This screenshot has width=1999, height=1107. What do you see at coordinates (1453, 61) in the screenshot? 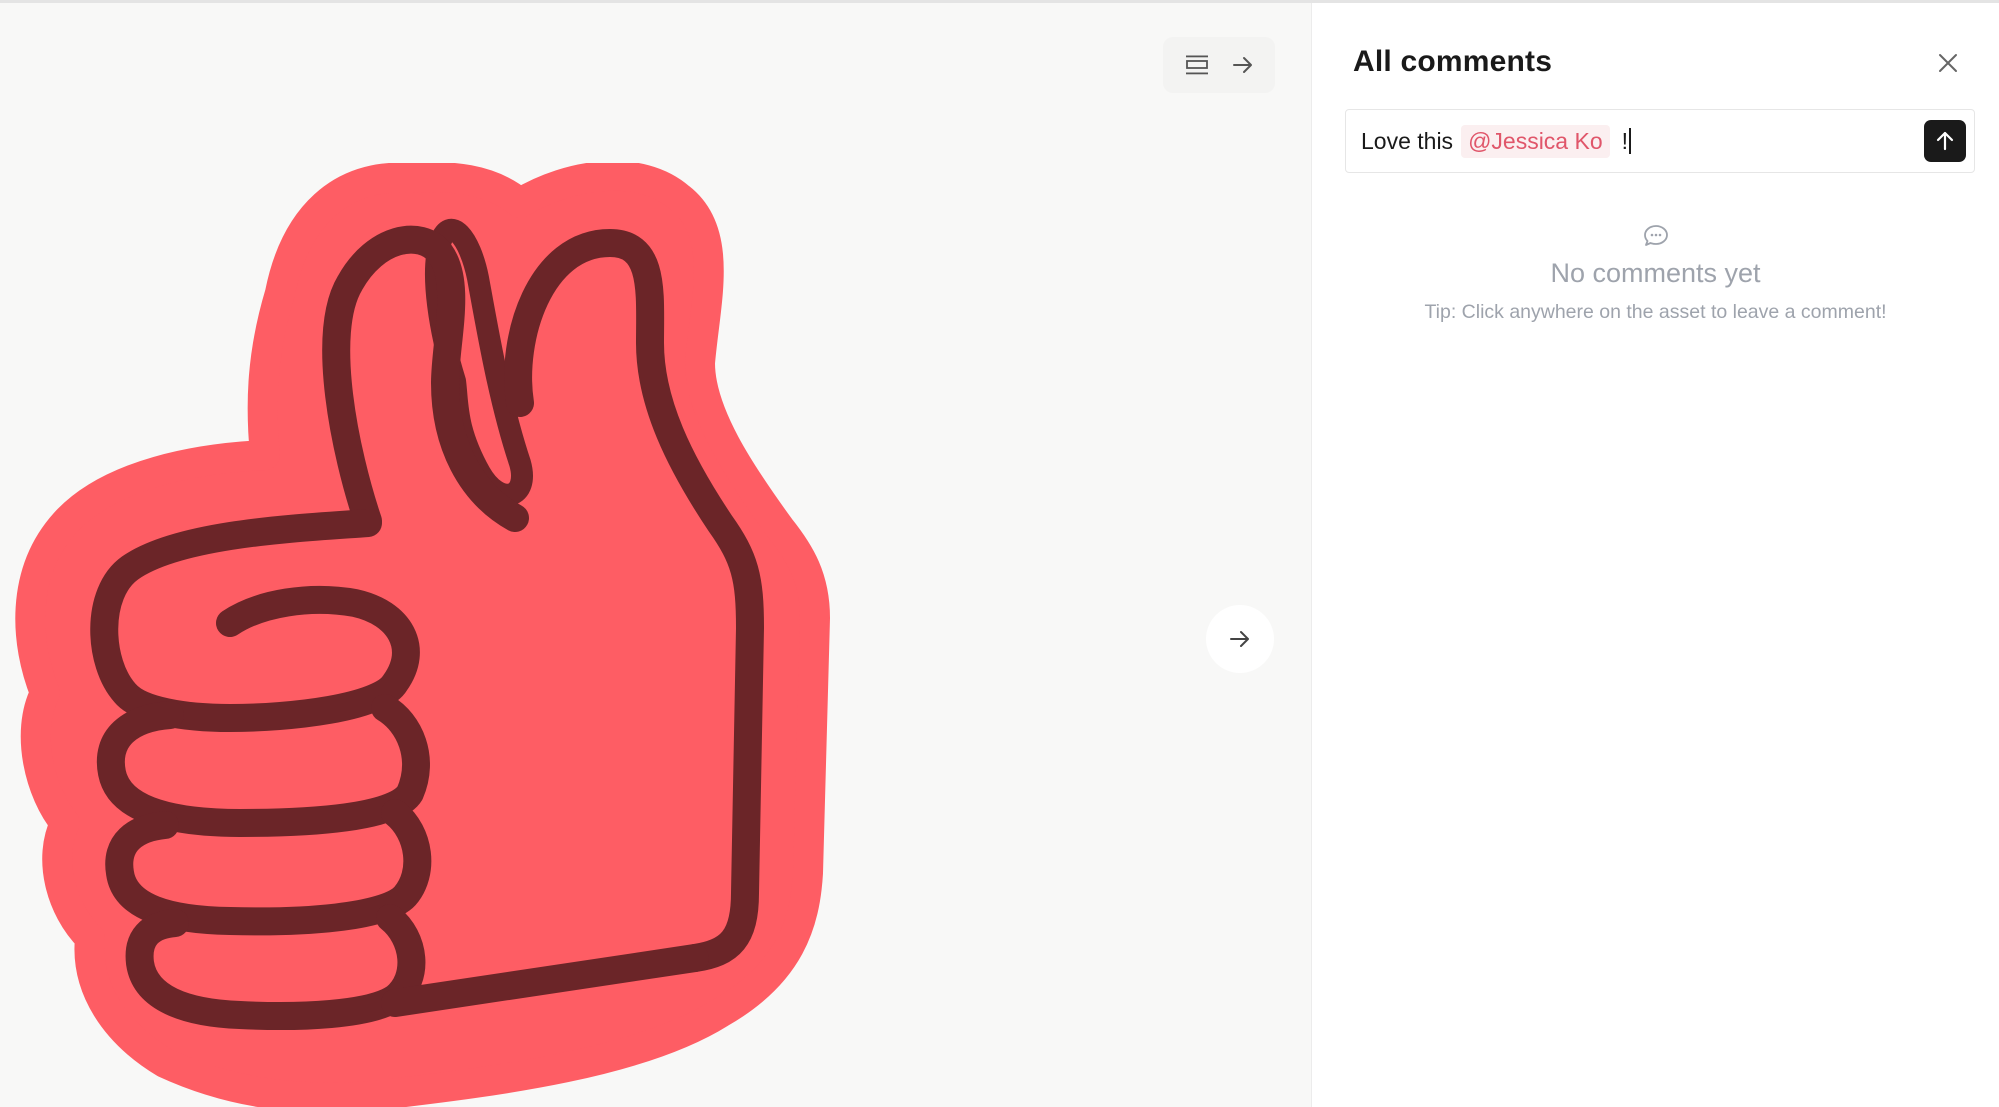
I see `panel-title: All comments` at bounding box center [1453, 61].